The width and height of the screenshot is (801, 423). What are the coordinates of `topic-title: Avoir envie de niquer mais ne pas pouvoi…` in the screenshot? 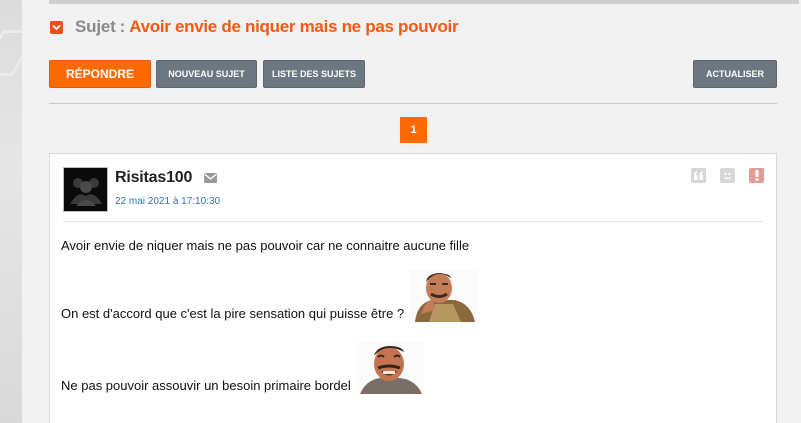 It's located at (294, 26).